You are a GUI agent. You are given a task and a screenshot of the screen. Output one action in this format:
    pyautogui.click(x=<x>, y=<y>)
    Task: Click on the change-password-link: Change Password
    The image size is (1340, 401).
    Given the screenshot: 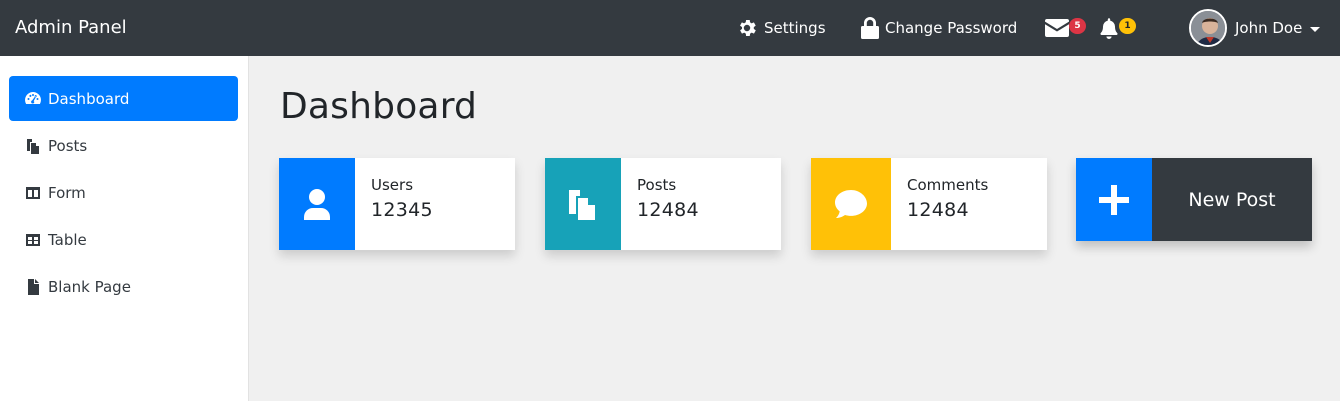 What is the action you would take?
    pyautogui.click(x=939, y=28)
    